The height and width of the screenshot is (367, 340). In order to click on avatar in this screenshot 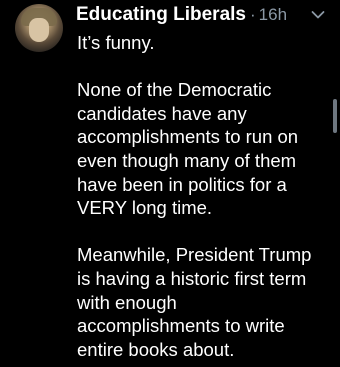, I will do `click(39, 28)`.